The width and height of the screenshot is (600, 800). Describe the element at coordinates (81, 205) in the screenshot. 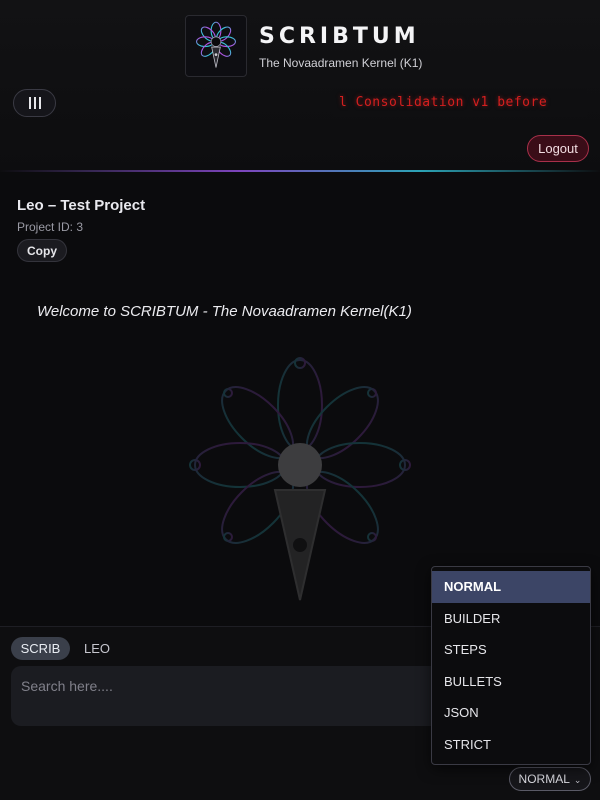

I see `project-title: Leo – Test Project` at that location.